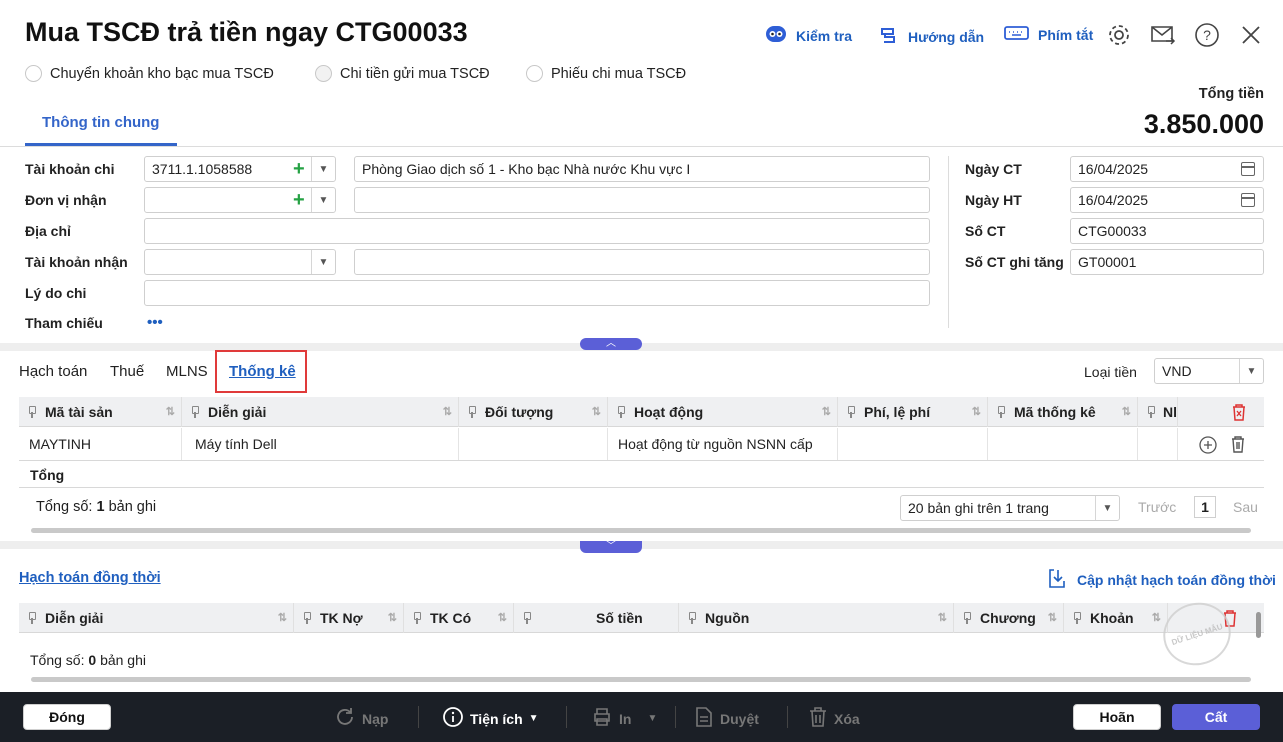 This screenshot has height=742, width=1283. I want to click on horizontal-scrollbar, so click(641, 530).